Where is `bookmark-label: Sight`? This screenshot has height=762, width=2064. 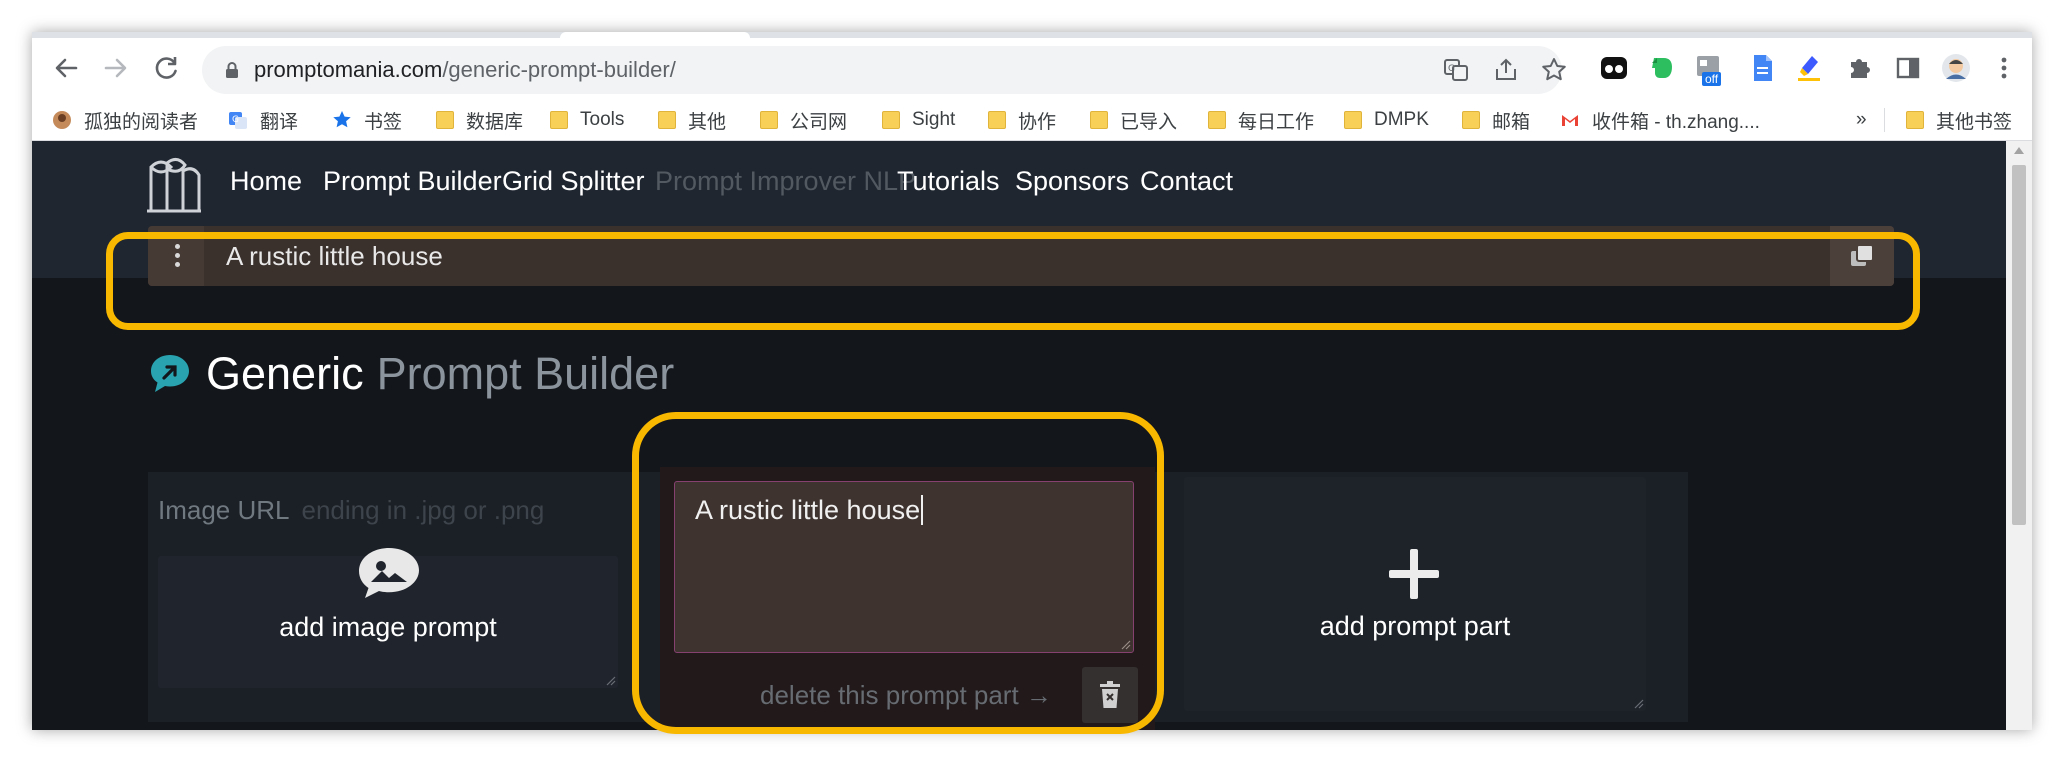
bookmark-label: Sight is located at coordinates (934, 119).